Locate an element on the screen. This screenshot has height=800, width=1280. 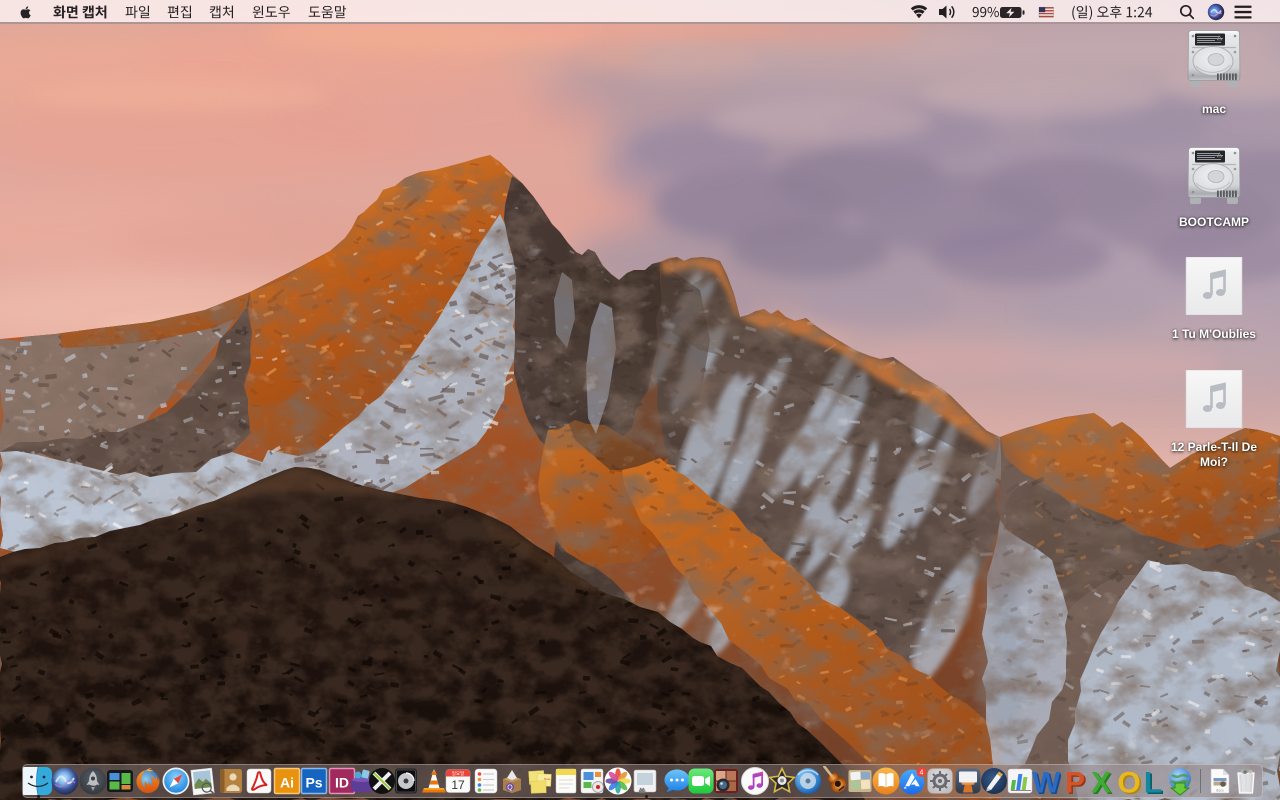
svg-text: X is located at coordinates (1101, 781).